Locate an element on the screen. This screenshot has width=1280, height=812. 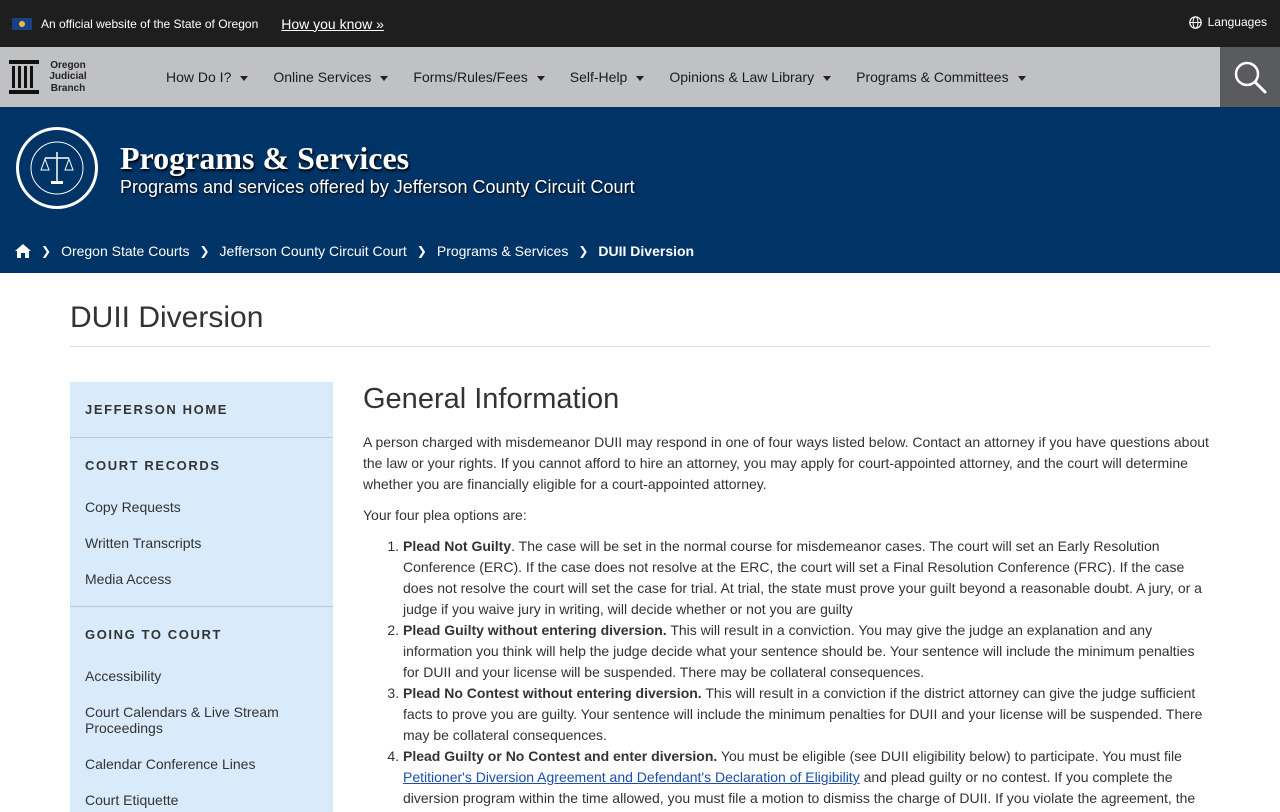
sidebar-heading-court-records: COURT RECORDS is located at coordinates (153, 465).